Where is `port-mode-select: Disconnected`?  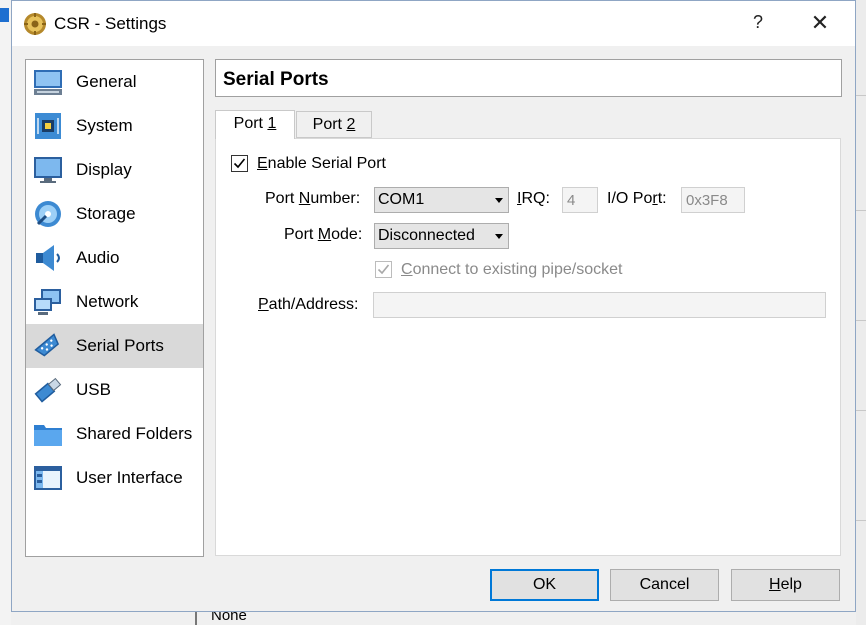 port-mode-select: Disconnected is located at coordinates (441, 236).